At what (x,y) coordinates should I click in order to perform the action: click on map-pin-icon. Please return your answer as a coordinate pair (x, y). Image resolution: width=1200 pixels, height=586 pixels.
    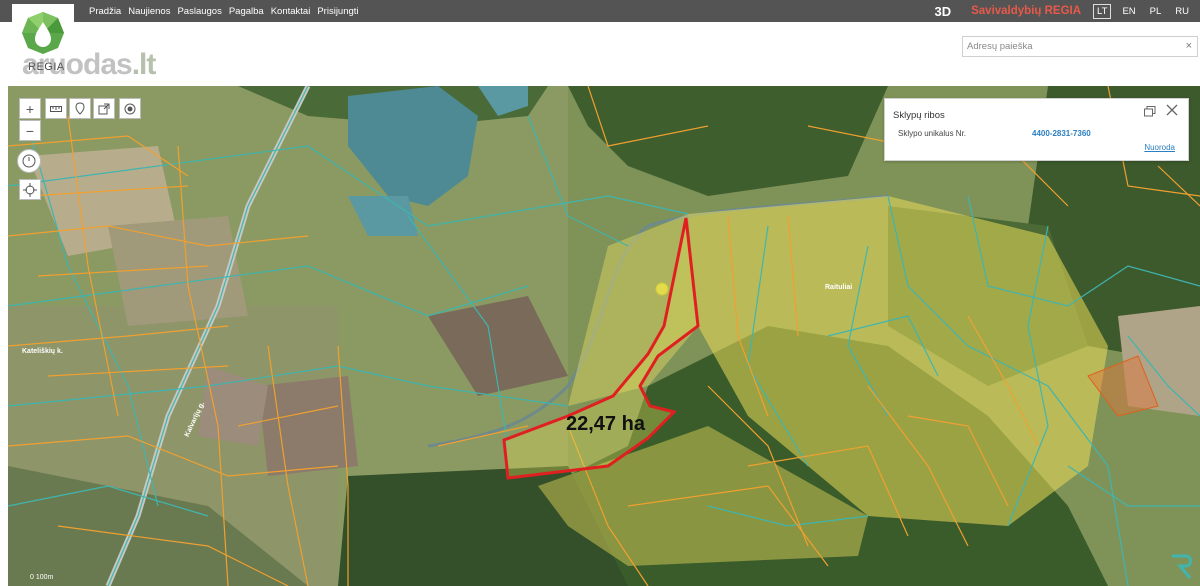
    Looking at the image, I should click on (80, 108).